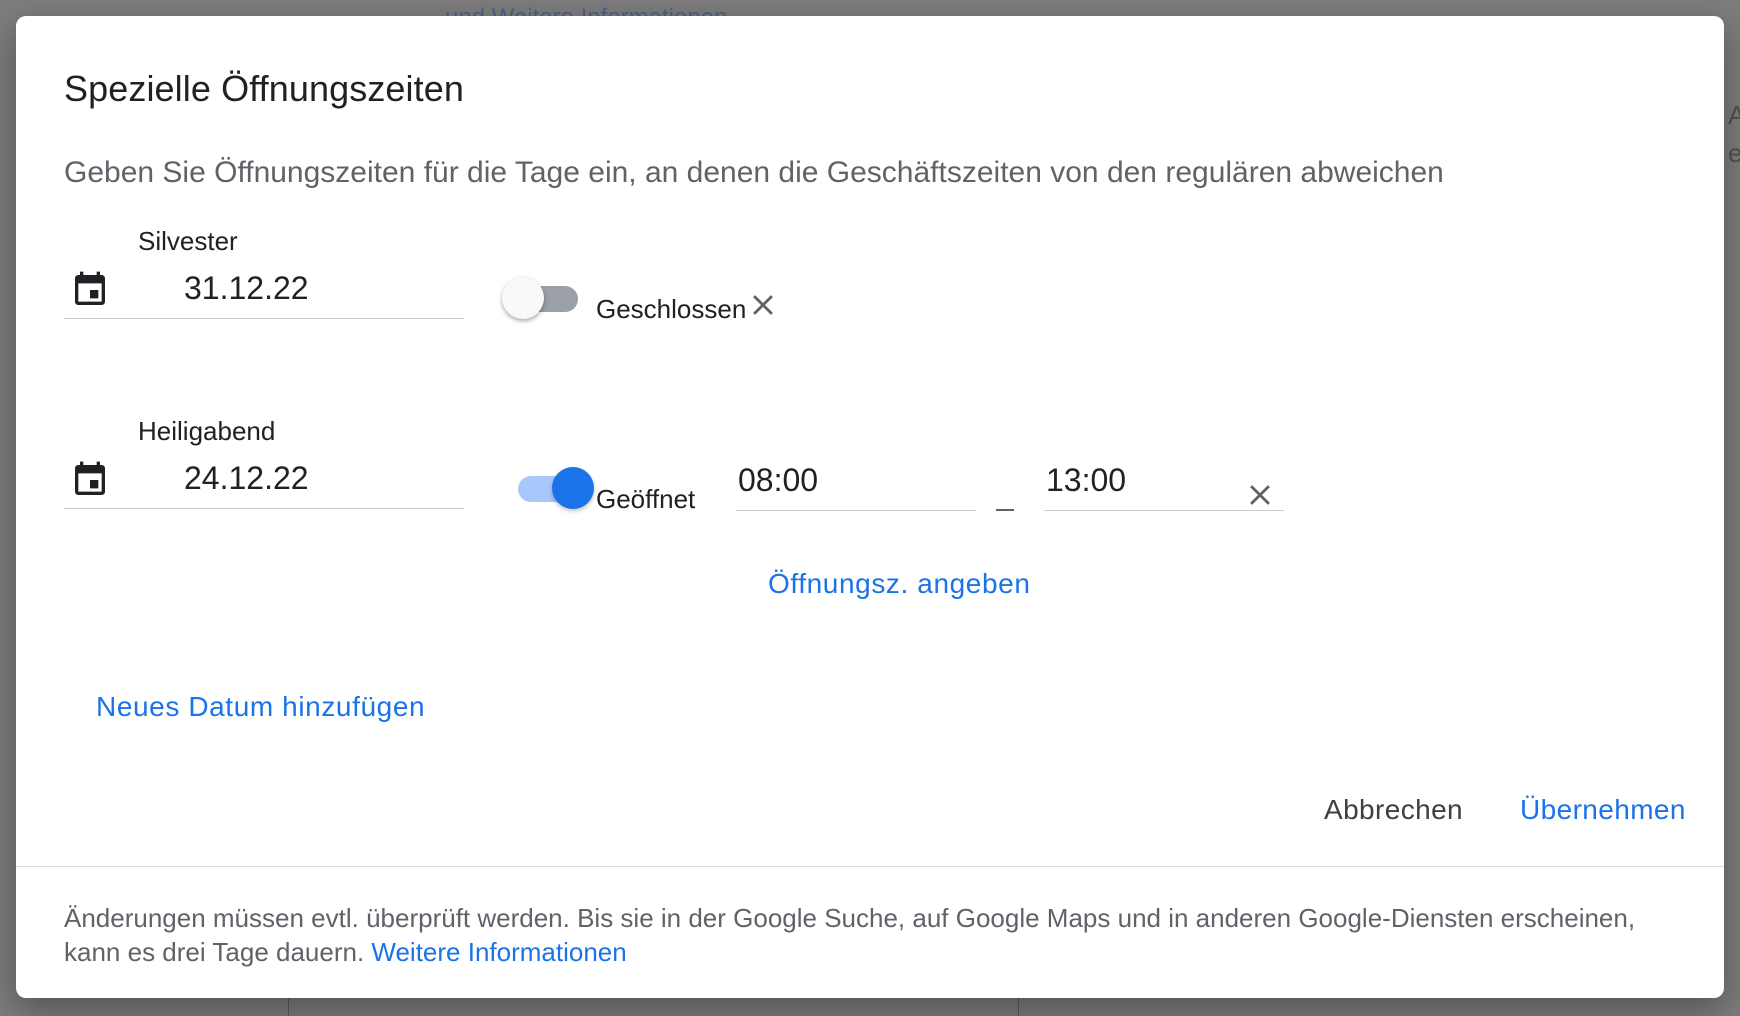 The width and height of the screenshot is (1740, 1016). What do you see at coordinates (264, 88) in the screenshot?
I see `dialog-title: Spezielle Öffnungszeiten` at bounding box center [264, 88].